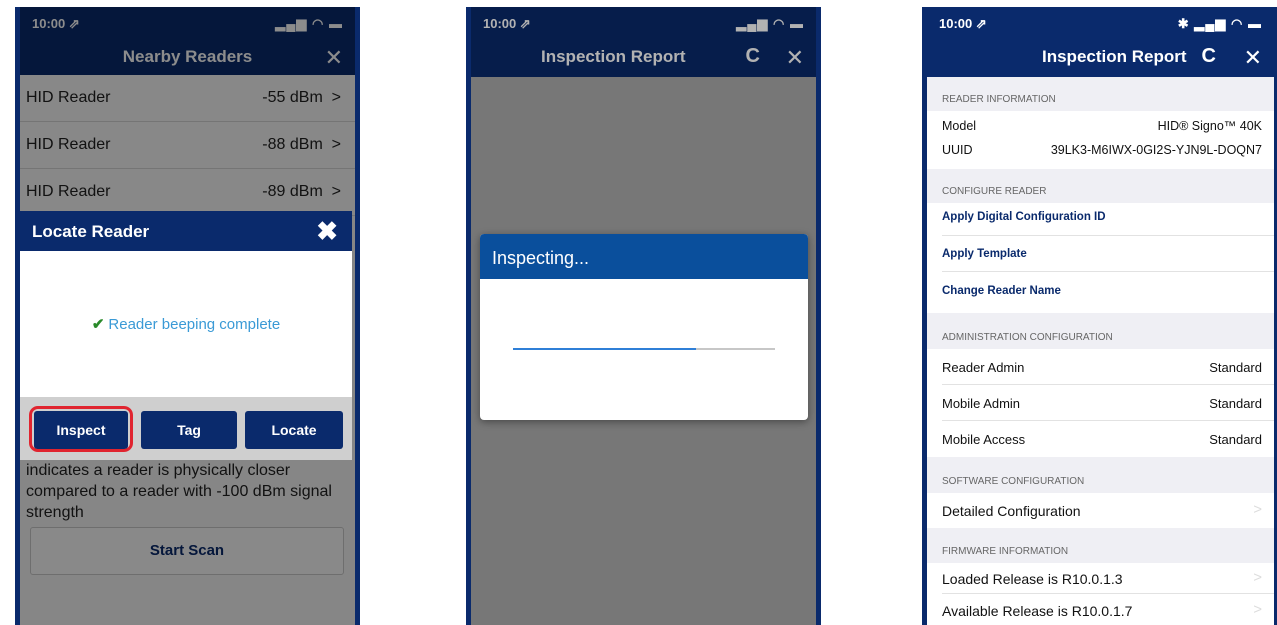 This screenshot has width=1277, height=625. What do you see at coordinates (1100, 475) in the screenshot?
I see `section-header: SOFTWARE CONFIGURATION` at bounding box center [1100, 475].